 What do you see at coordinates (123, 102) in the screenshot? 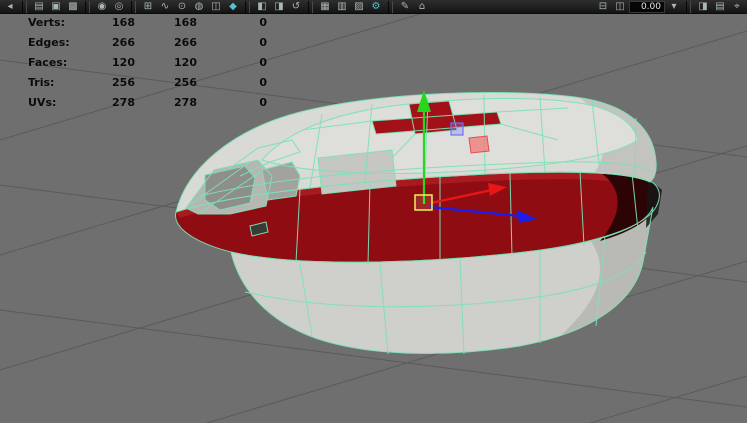
I see `hud-current-count: 278` at bounding box center [123, 102].